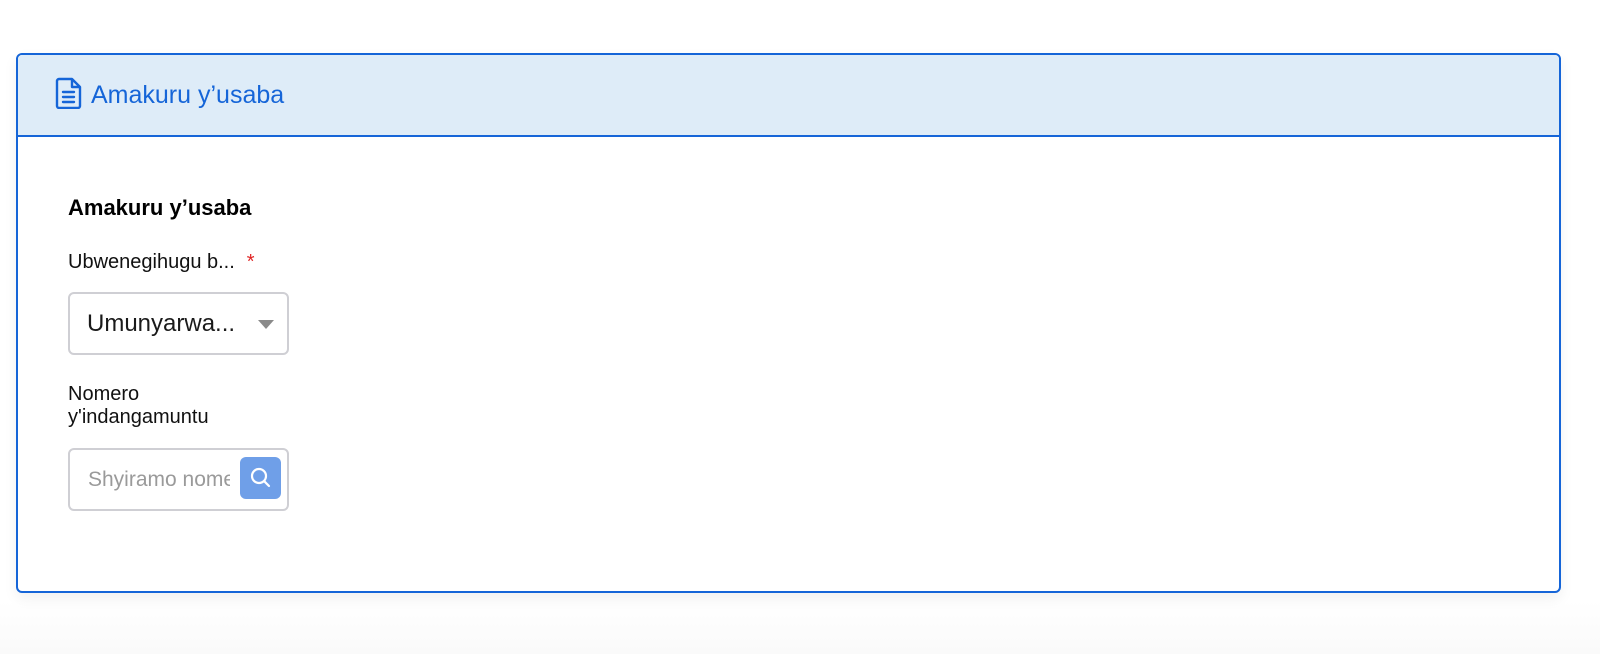  I want to click on id-number-label-line2: y'indangamuntu, so click(138, 417).